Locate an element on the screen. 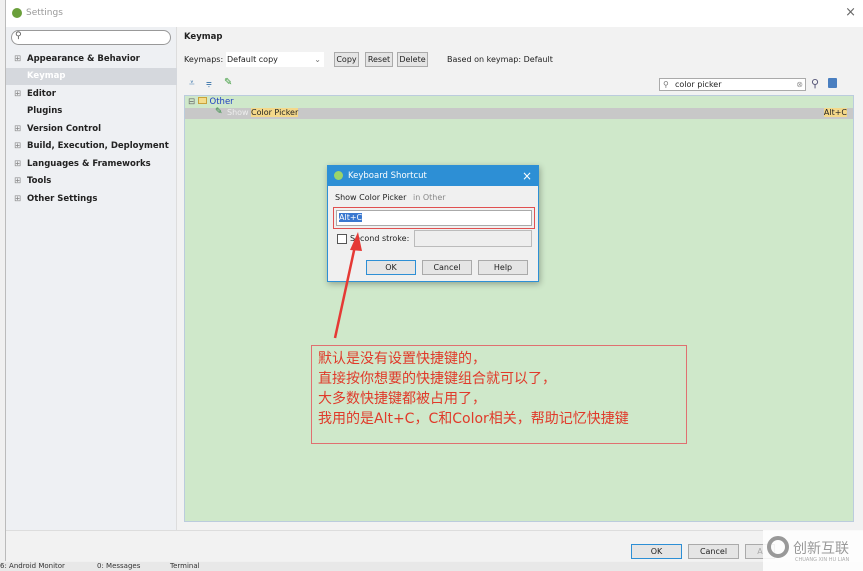 This screenshot has width=863, height=571. annotation-line: 大多数快捷键都被占用了， is located at coordinates (402, 399).